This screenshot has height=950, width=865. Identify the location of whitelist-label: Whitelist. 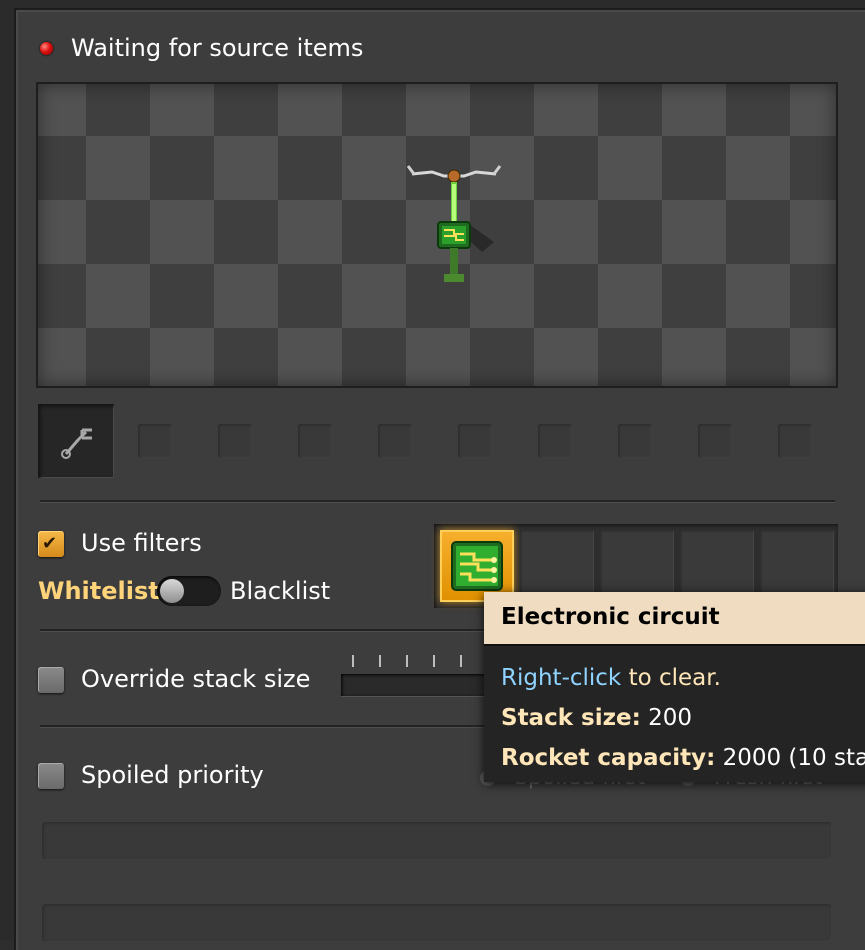
(99, 591).